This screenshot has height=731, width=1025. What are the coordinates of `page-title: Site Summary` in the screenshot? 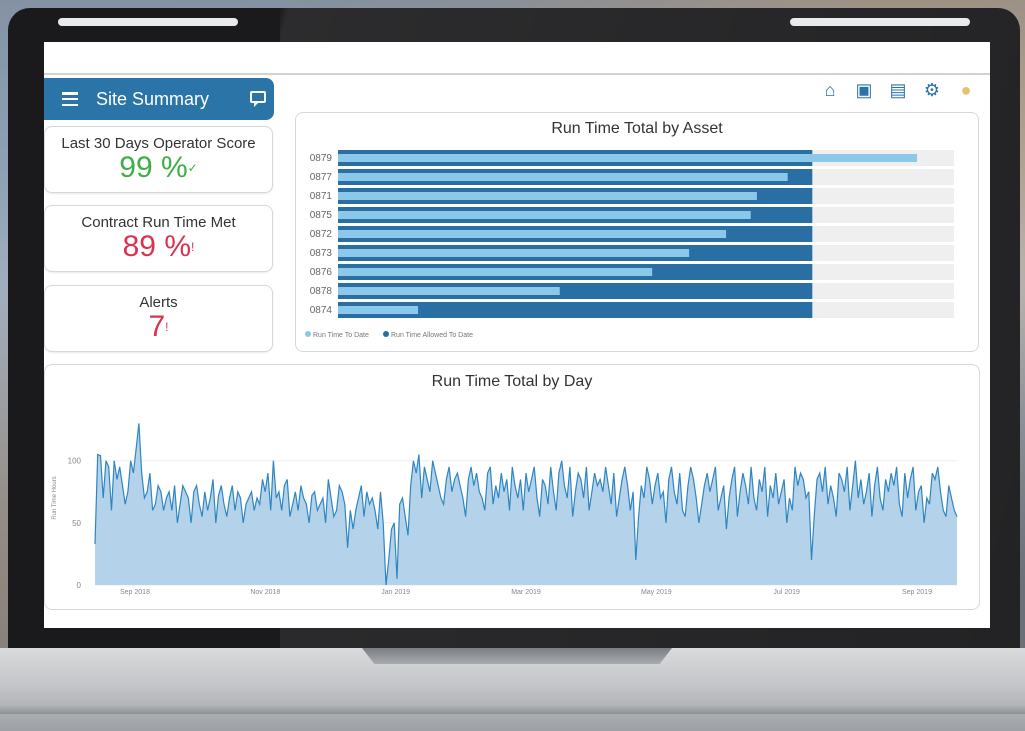 It's located at (153, 98).